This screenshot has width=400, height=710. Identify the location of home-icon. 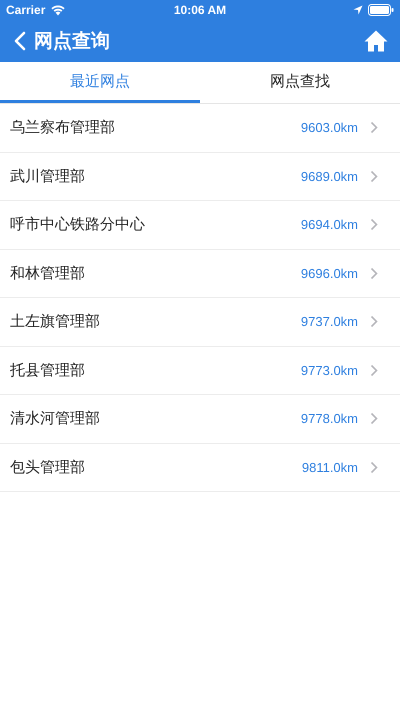
(376, 41).